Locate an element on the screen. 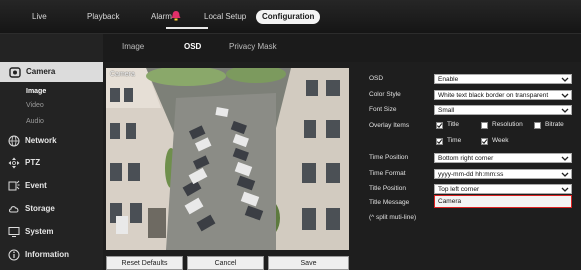  ptz-arrows-icon is located at coordinates (14, 163).